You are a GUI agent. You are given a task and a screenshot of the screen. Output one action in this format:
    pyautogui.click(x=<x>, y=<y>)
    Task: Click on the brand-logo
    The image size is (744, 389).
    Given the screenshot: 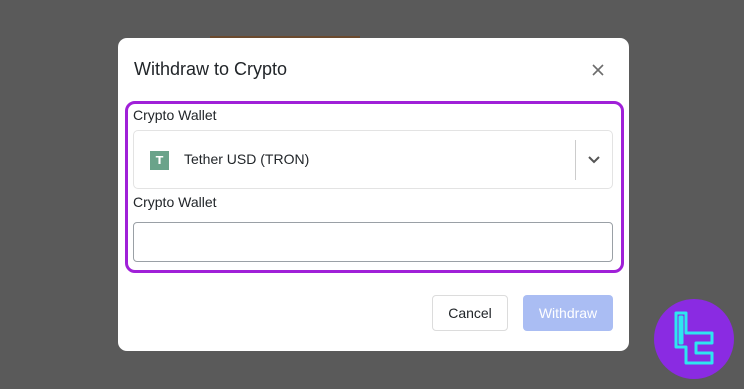 What is the action you would take?
    pyautogui.click(x=694, y=339)
    